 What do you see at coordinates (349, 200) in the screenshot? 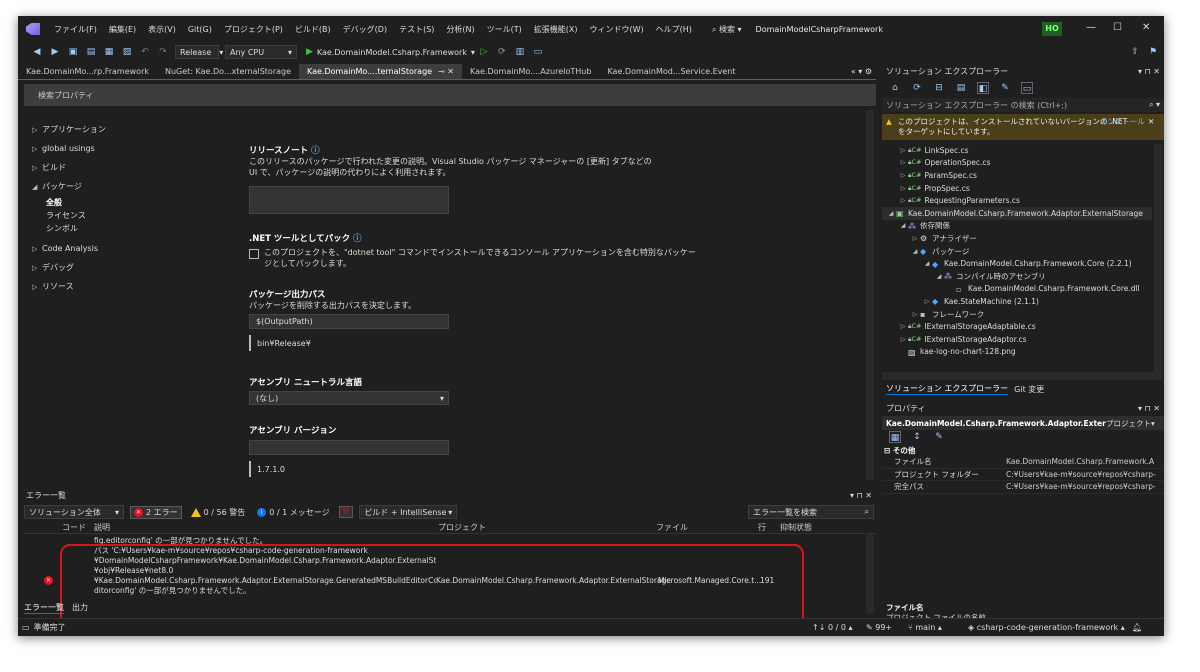
I see `release-notes-input` at bounding box center [349, 200].